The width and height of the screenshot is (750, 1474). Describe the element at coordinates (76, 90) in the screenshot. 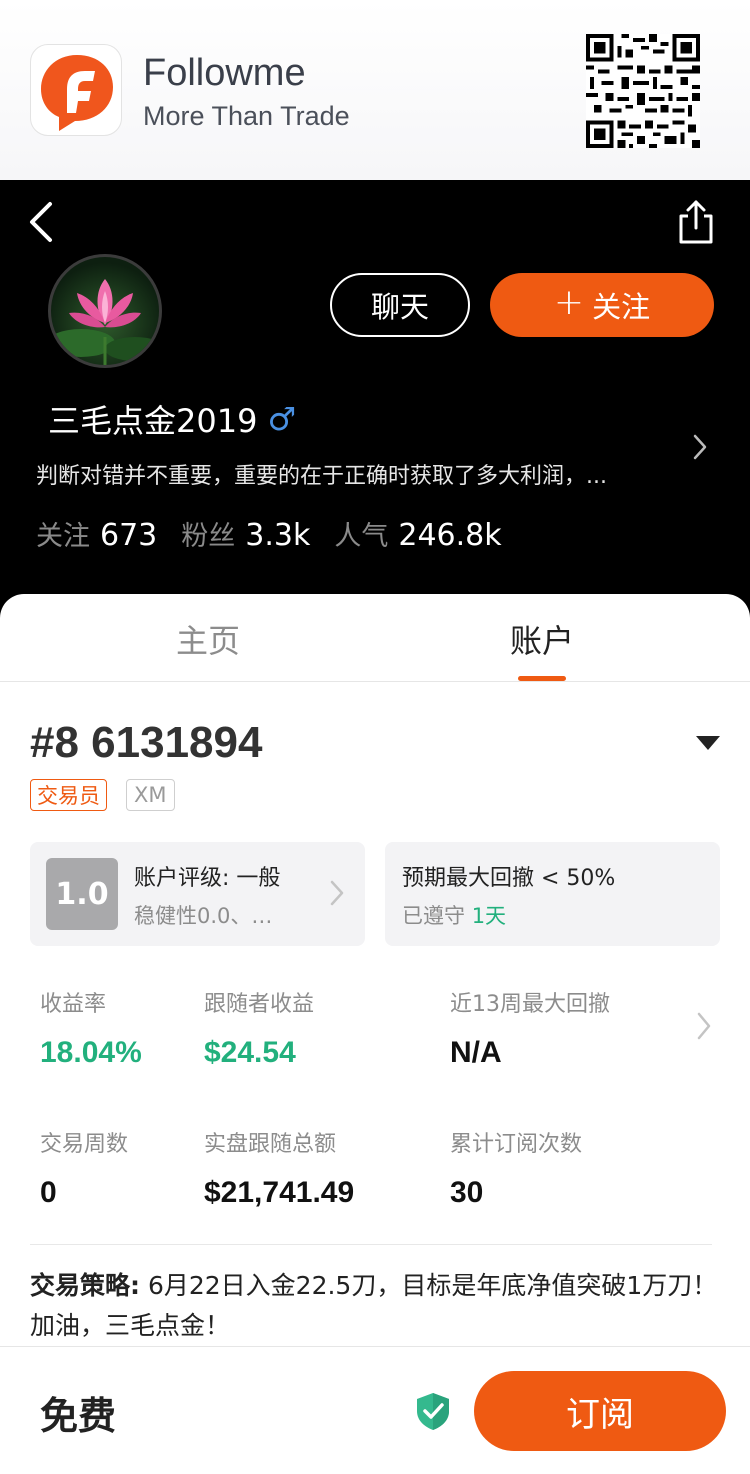

I see `followme-logo-icon` at that location.